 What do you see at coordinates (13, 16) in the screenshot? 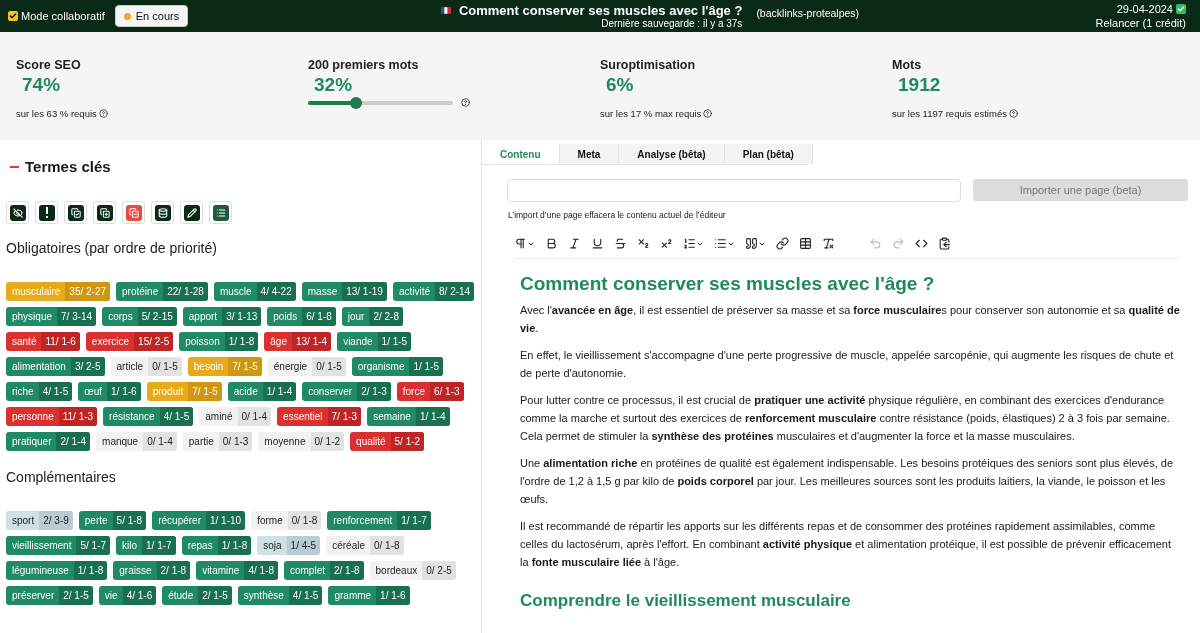
I see `checkbox` at bounding box center [13, 16].